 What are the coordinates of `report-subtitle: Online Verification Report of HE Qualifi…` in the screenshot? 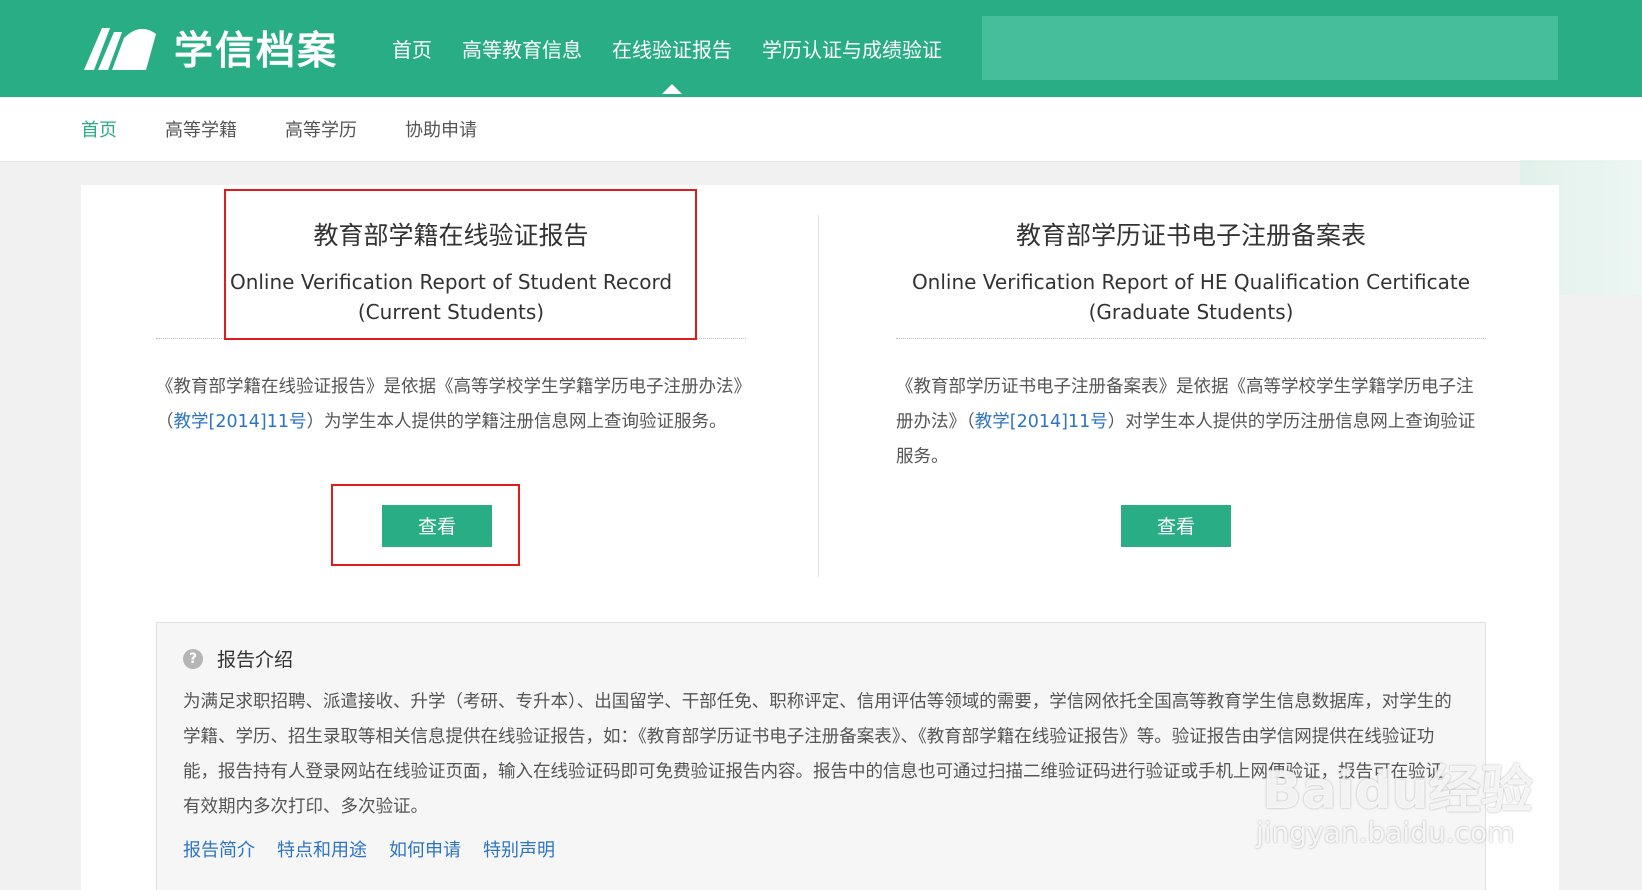 It's located at (1191, 297).